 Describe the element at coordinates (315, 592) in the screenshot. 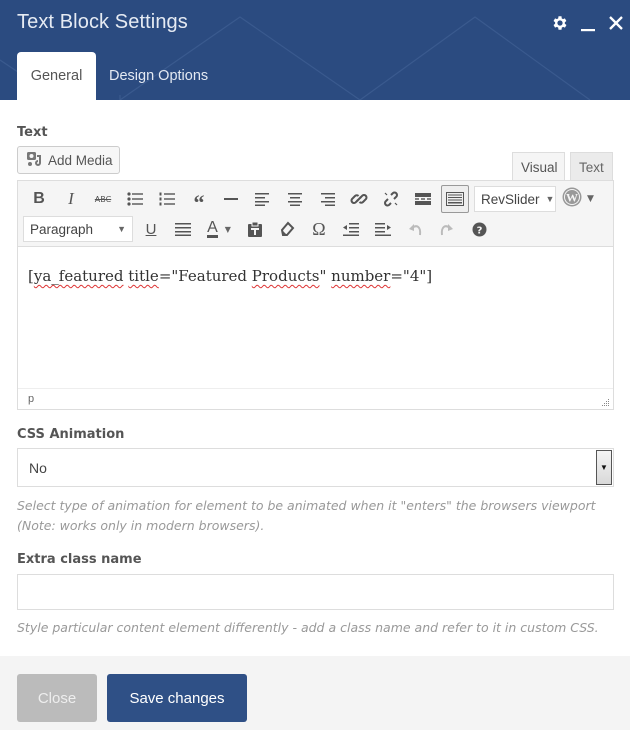

I see `extra-class-input` at that location.